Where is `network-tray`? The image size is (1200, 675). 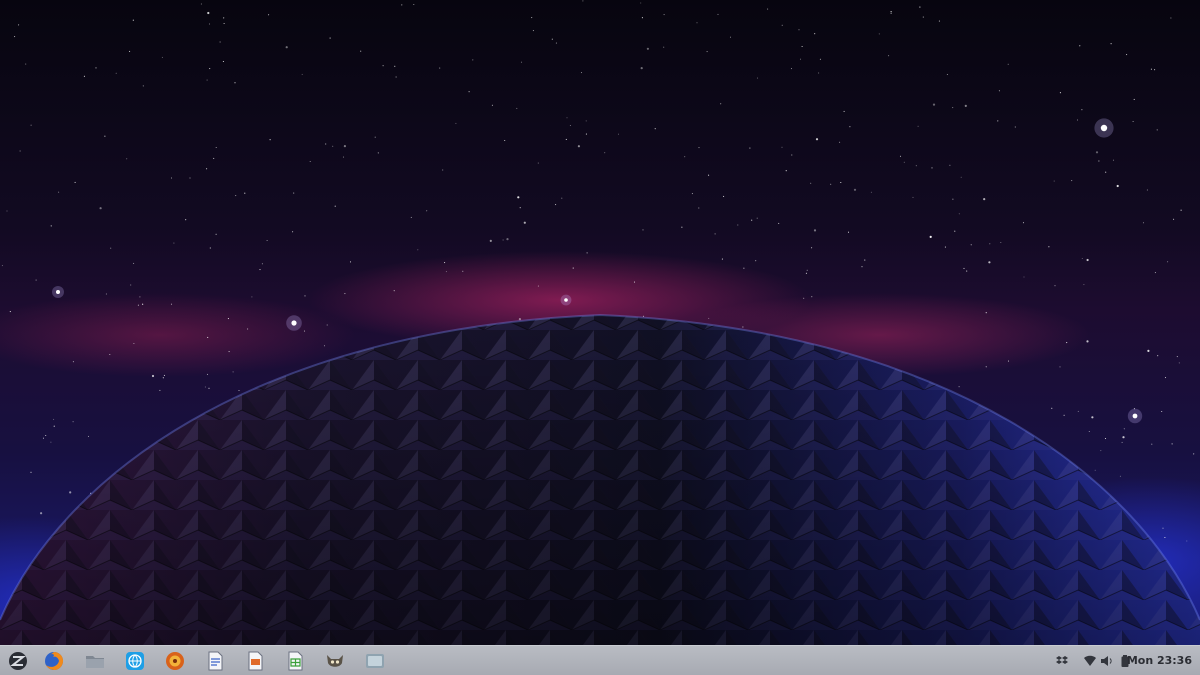 network-tray is located at coordinates (1090, 661).